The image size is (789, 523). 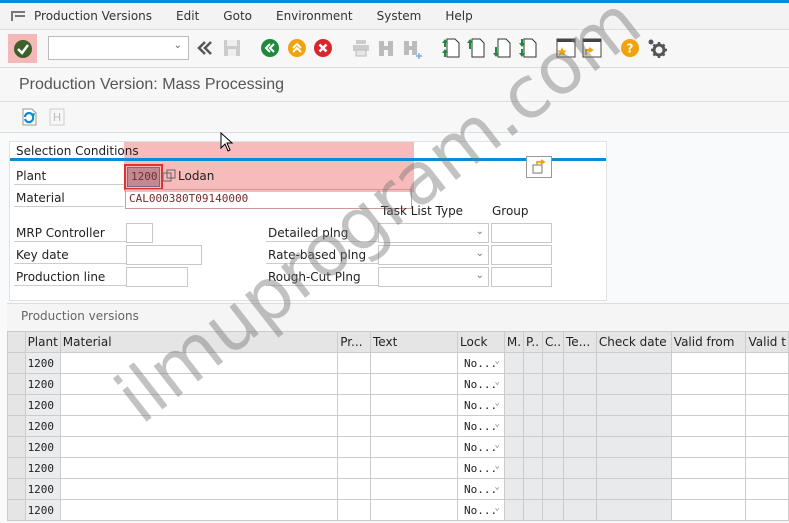 What do you see at coordinates (187, 16) in the screenshot?
I see `menu-edit: Edit` at bounding box center [187, 16].